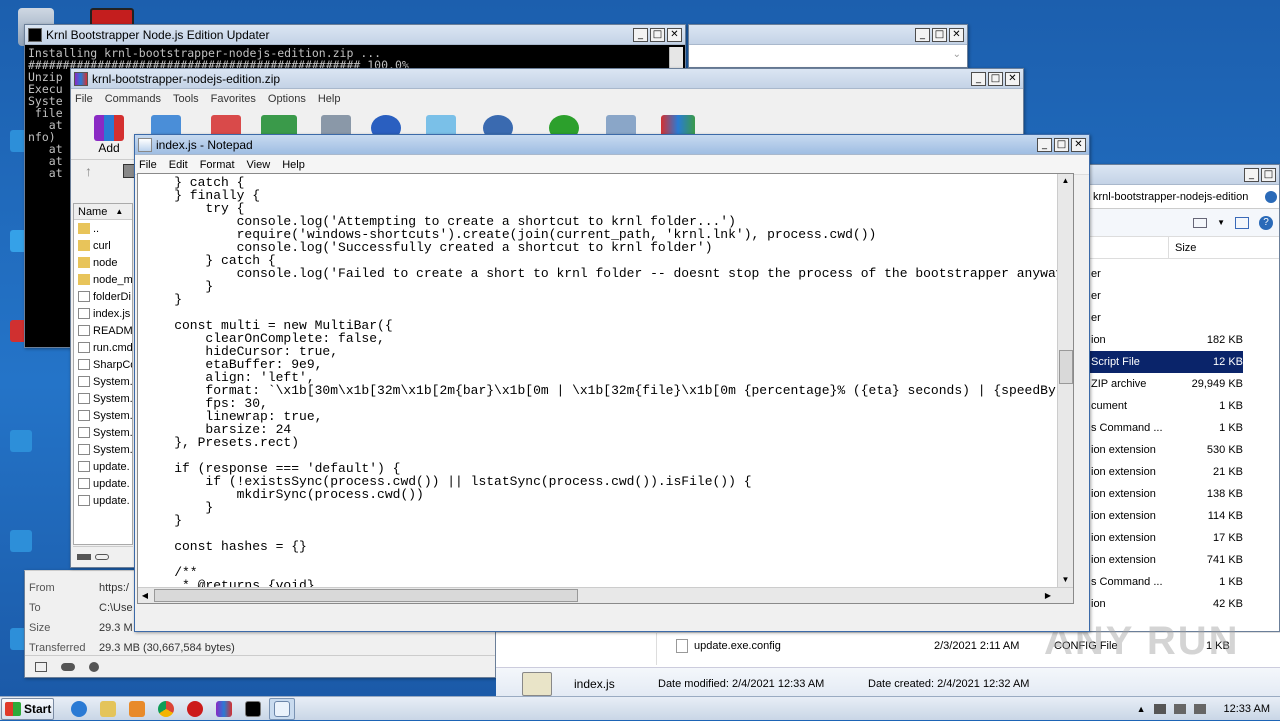 Image resolution: width=1280 pixels, height=721 pixels. Describe the element at coordinates (1184, 450) in the screenshot. I see `table-row: ion extension 530 KB` at that location.